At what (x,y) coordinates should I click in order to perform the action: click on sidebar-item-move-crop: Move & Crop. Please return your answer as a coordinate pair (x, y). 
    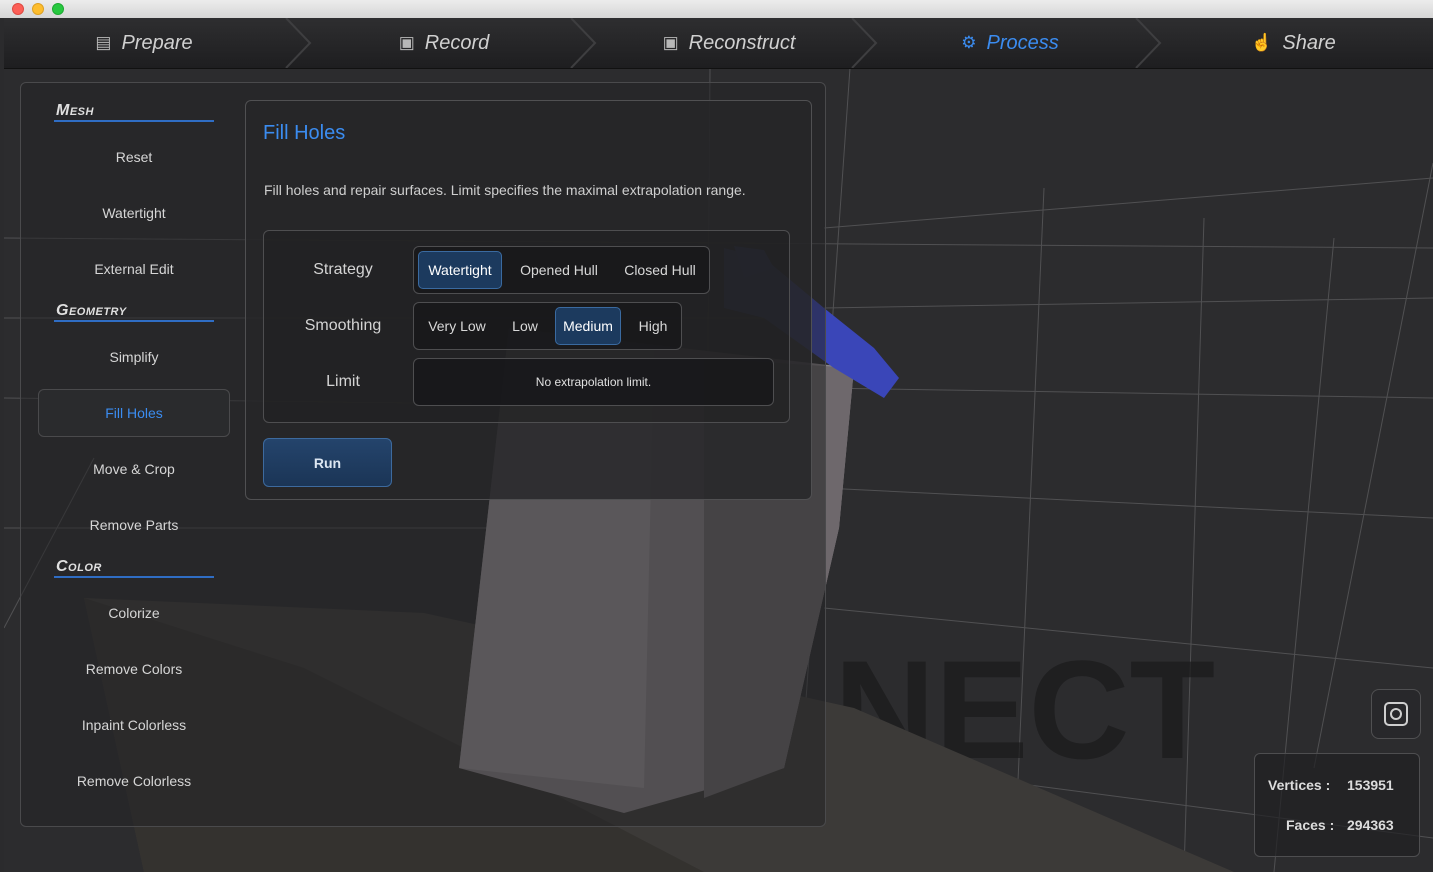
    Looking at the image, I should click on (134, 469).